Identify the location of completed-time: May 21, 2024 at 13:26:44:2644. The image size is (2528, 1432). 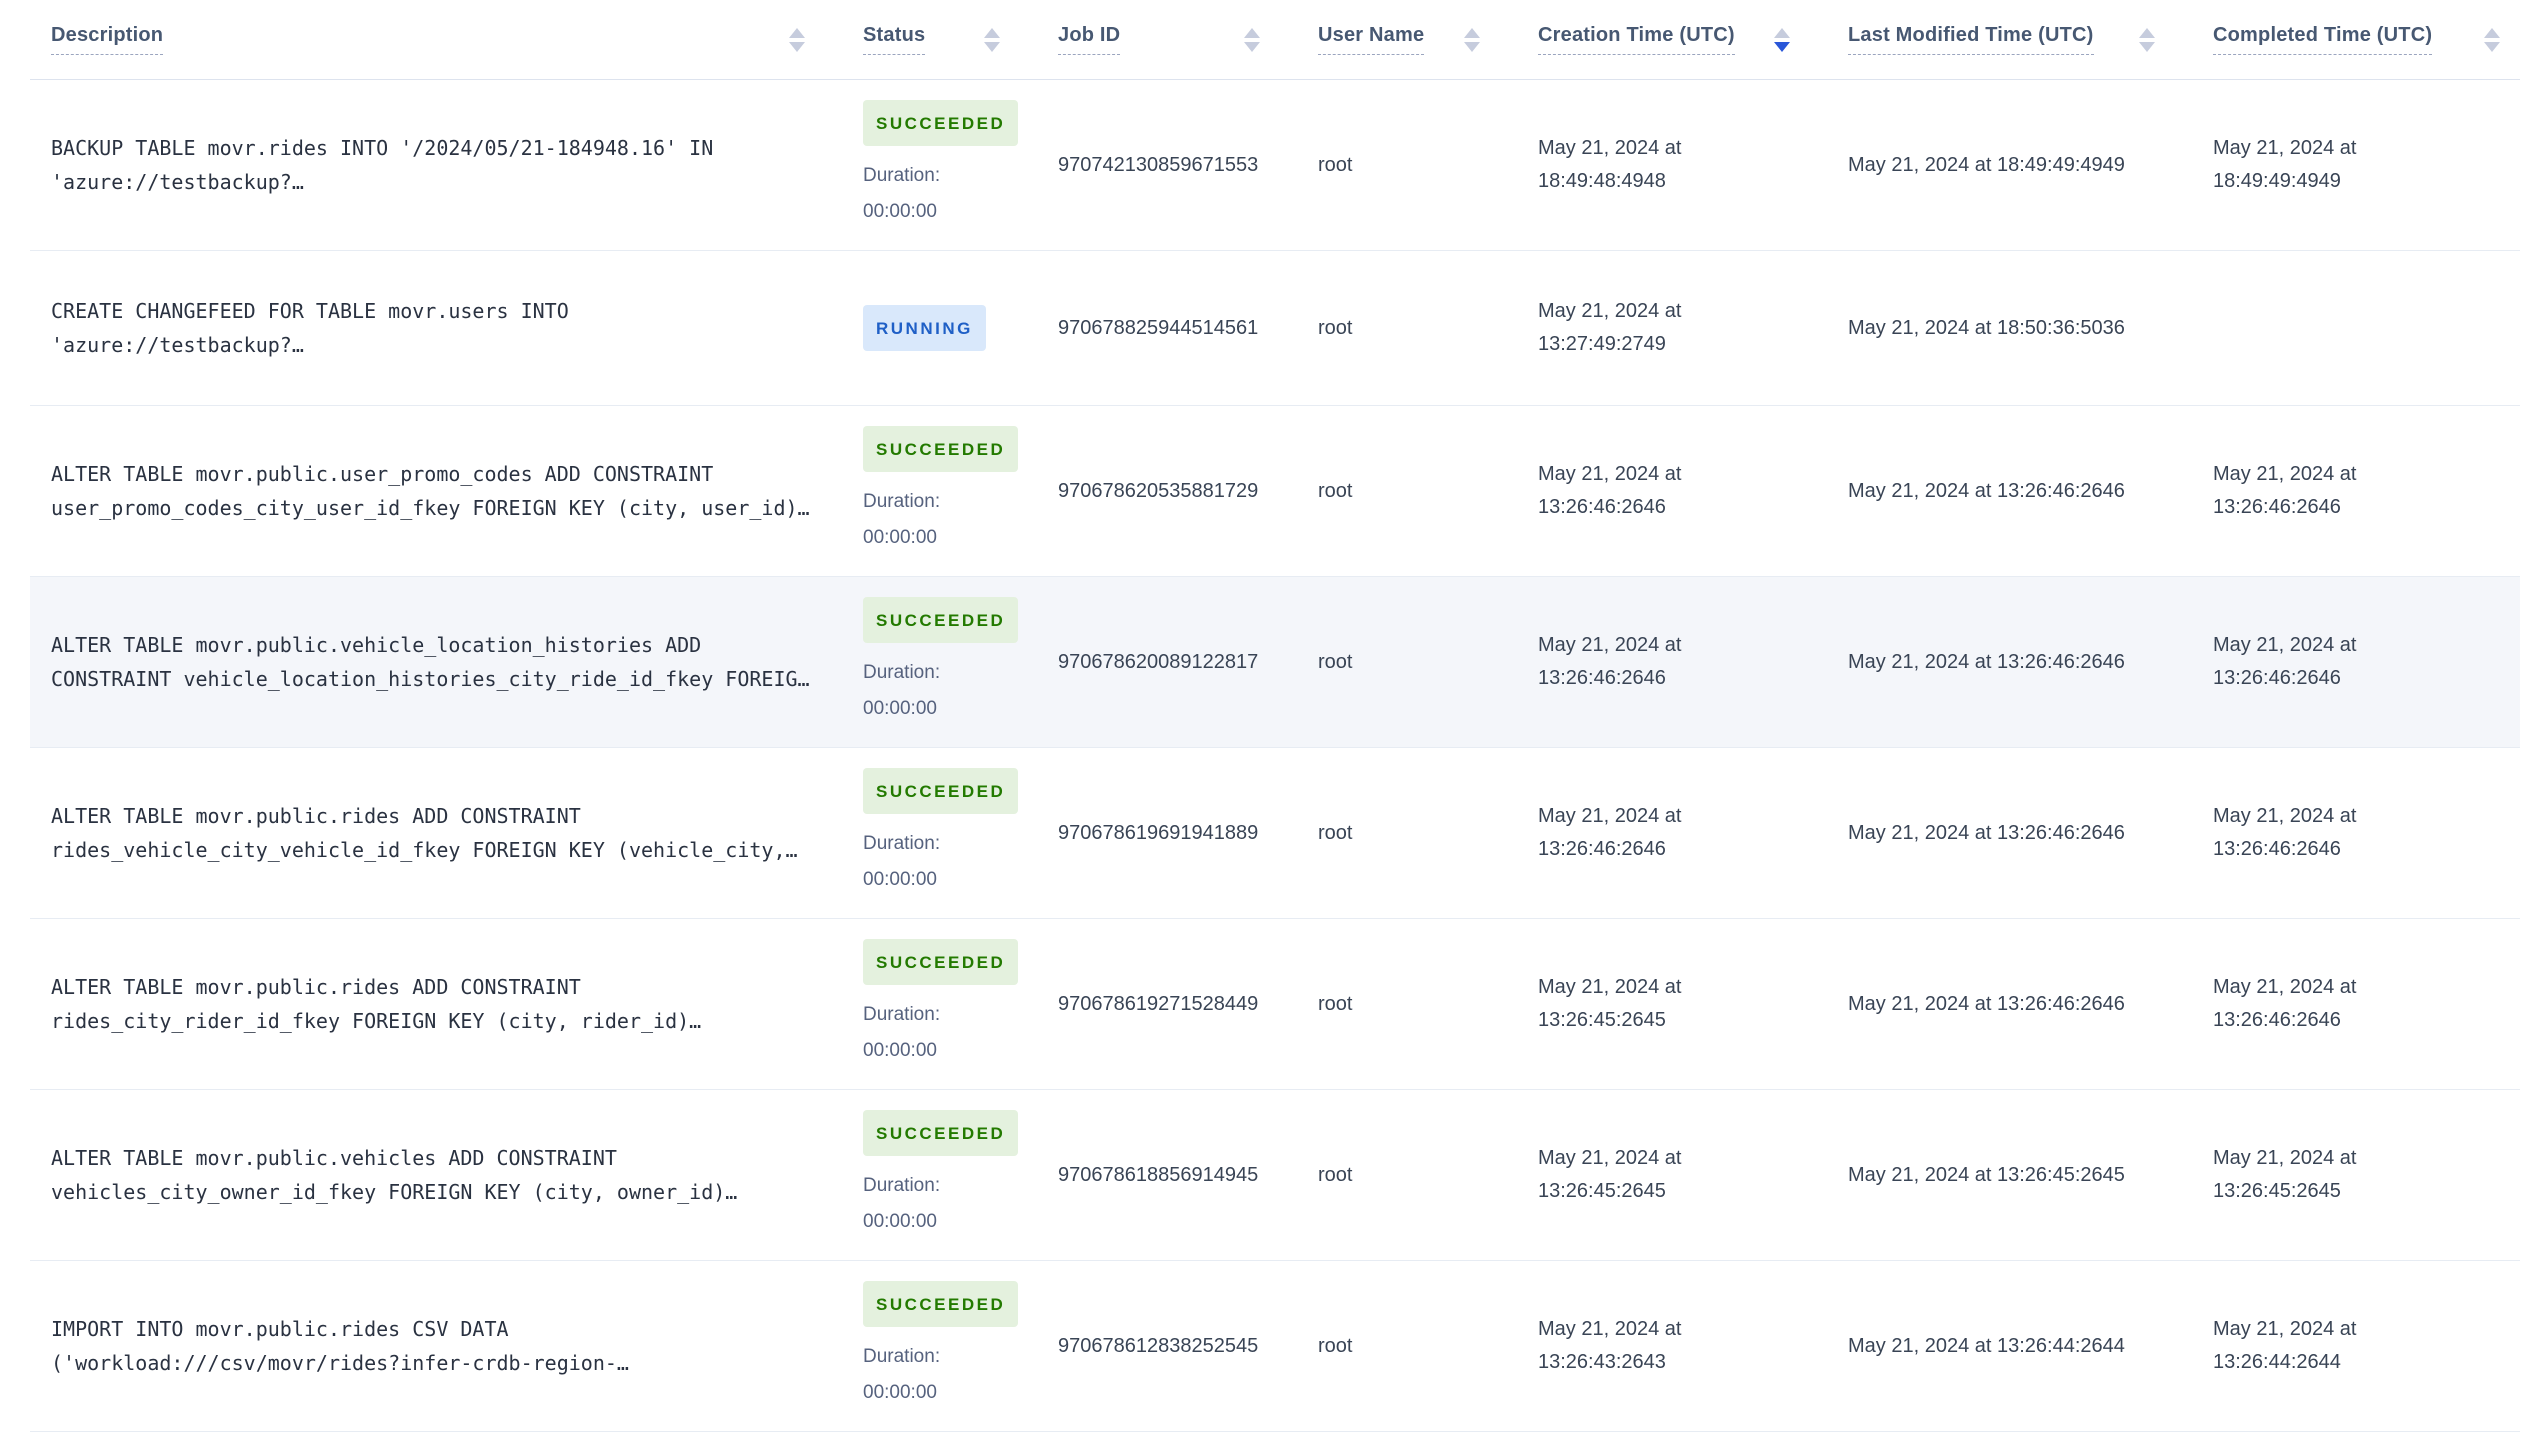
(2285, 1345).